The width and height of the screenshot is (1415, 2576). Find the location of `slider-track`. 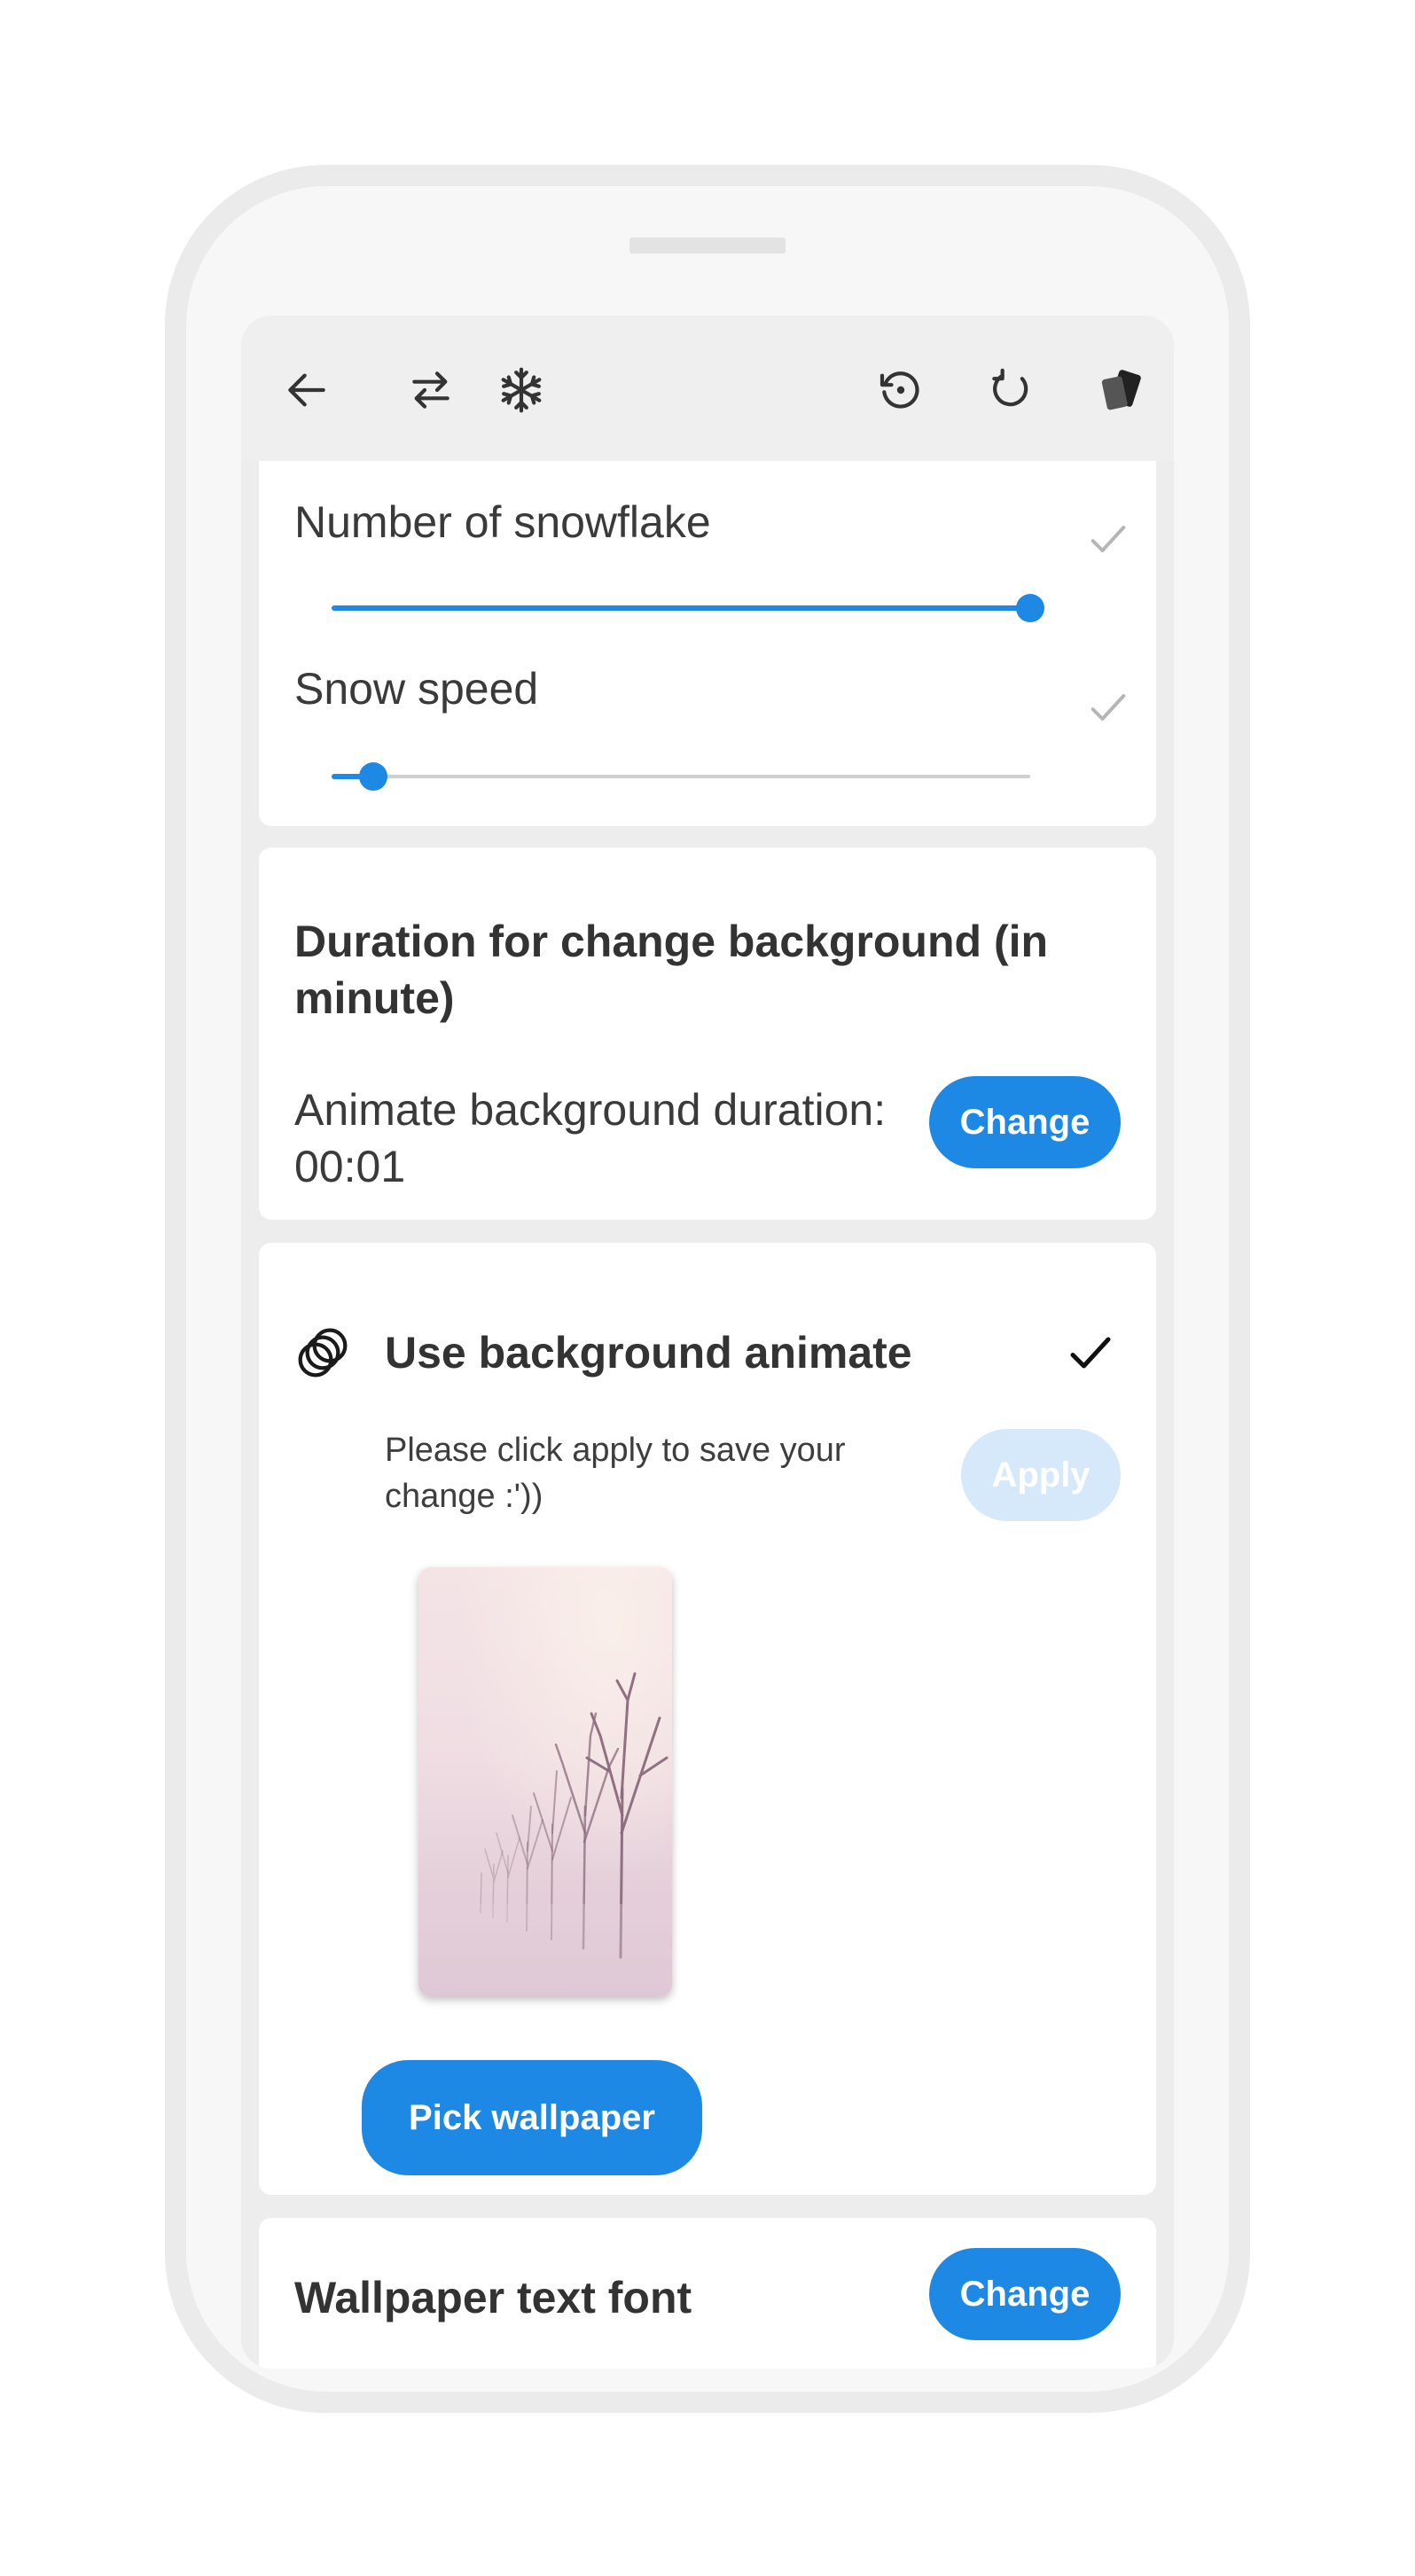

slider-track is located at coordinates (681, 776).